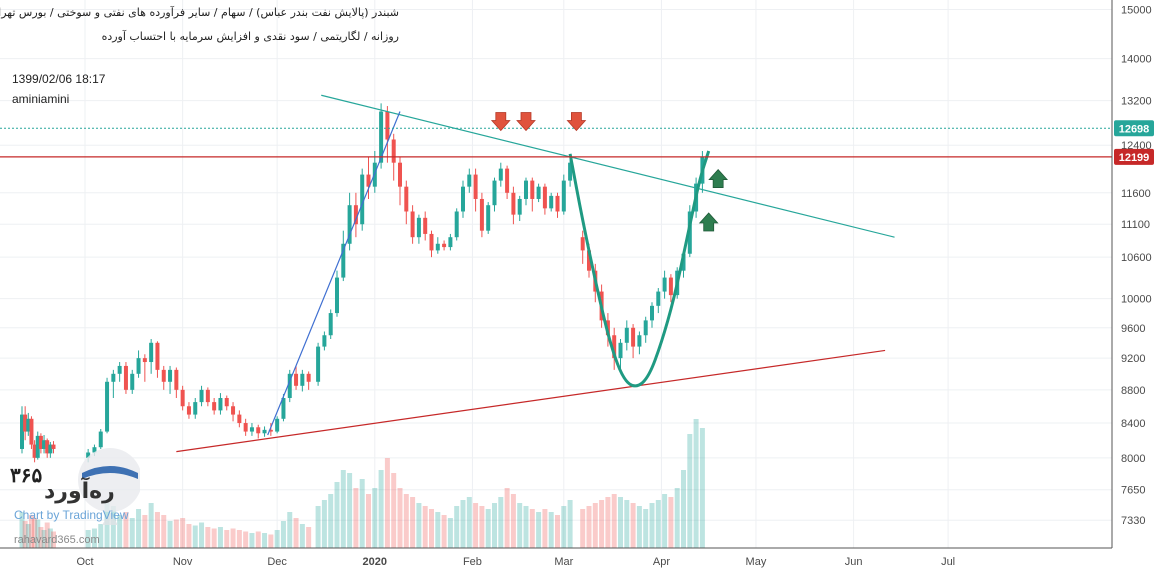 This screenshot has height=572, width=1156. Describe the element at coordinates (1133, 521) in the screenshot. I see `y-tick-label: 7330` at that location.